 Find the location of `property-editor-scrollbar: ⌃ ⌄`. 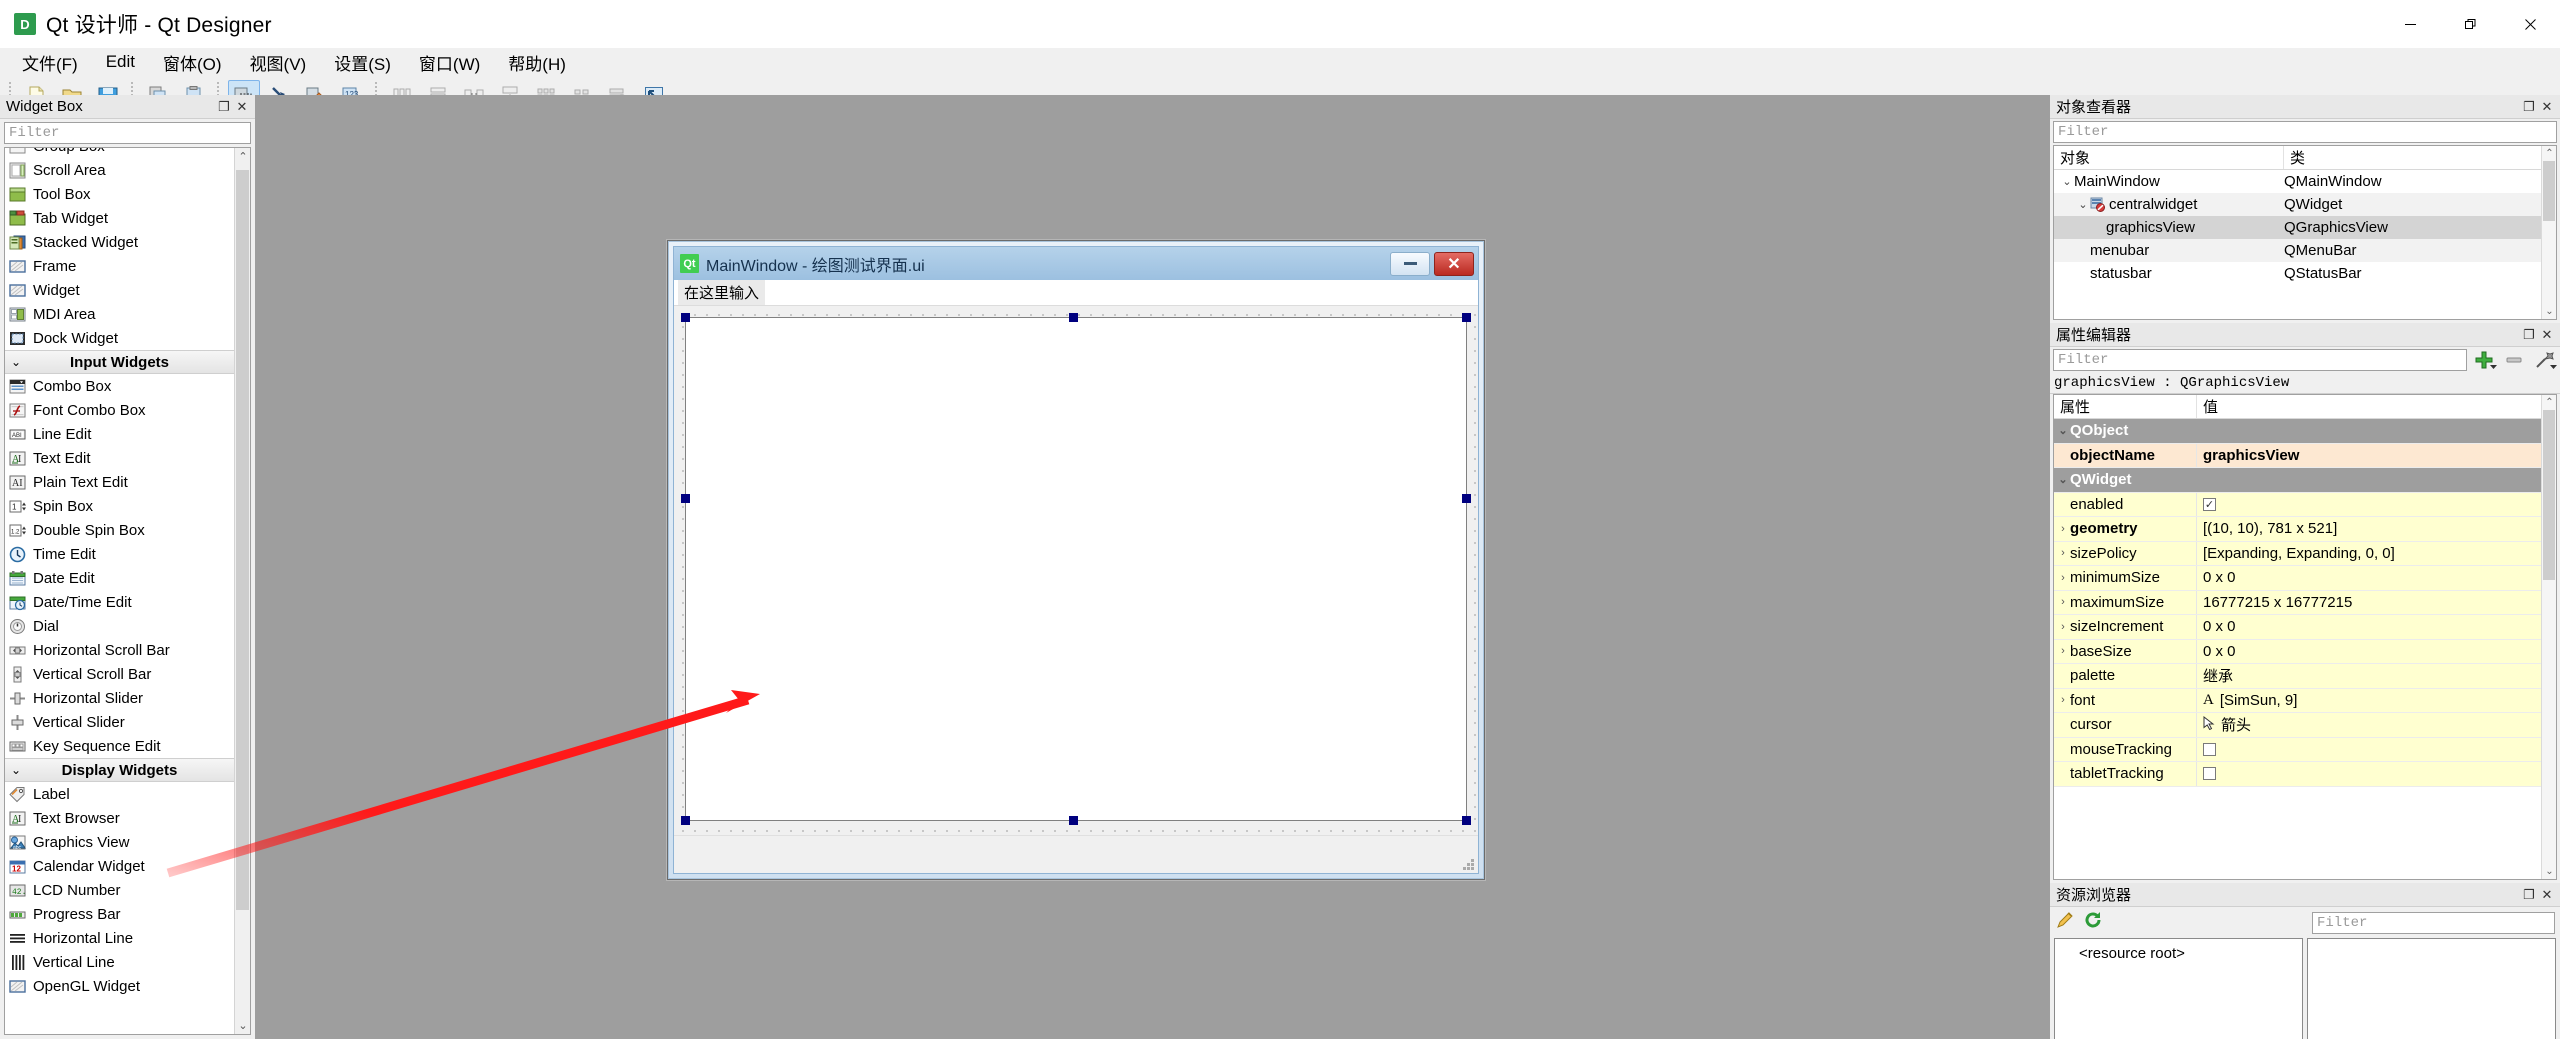

property-editor-scrollbar: ⌃ ⌄ is located at coordinates (2548, 637).